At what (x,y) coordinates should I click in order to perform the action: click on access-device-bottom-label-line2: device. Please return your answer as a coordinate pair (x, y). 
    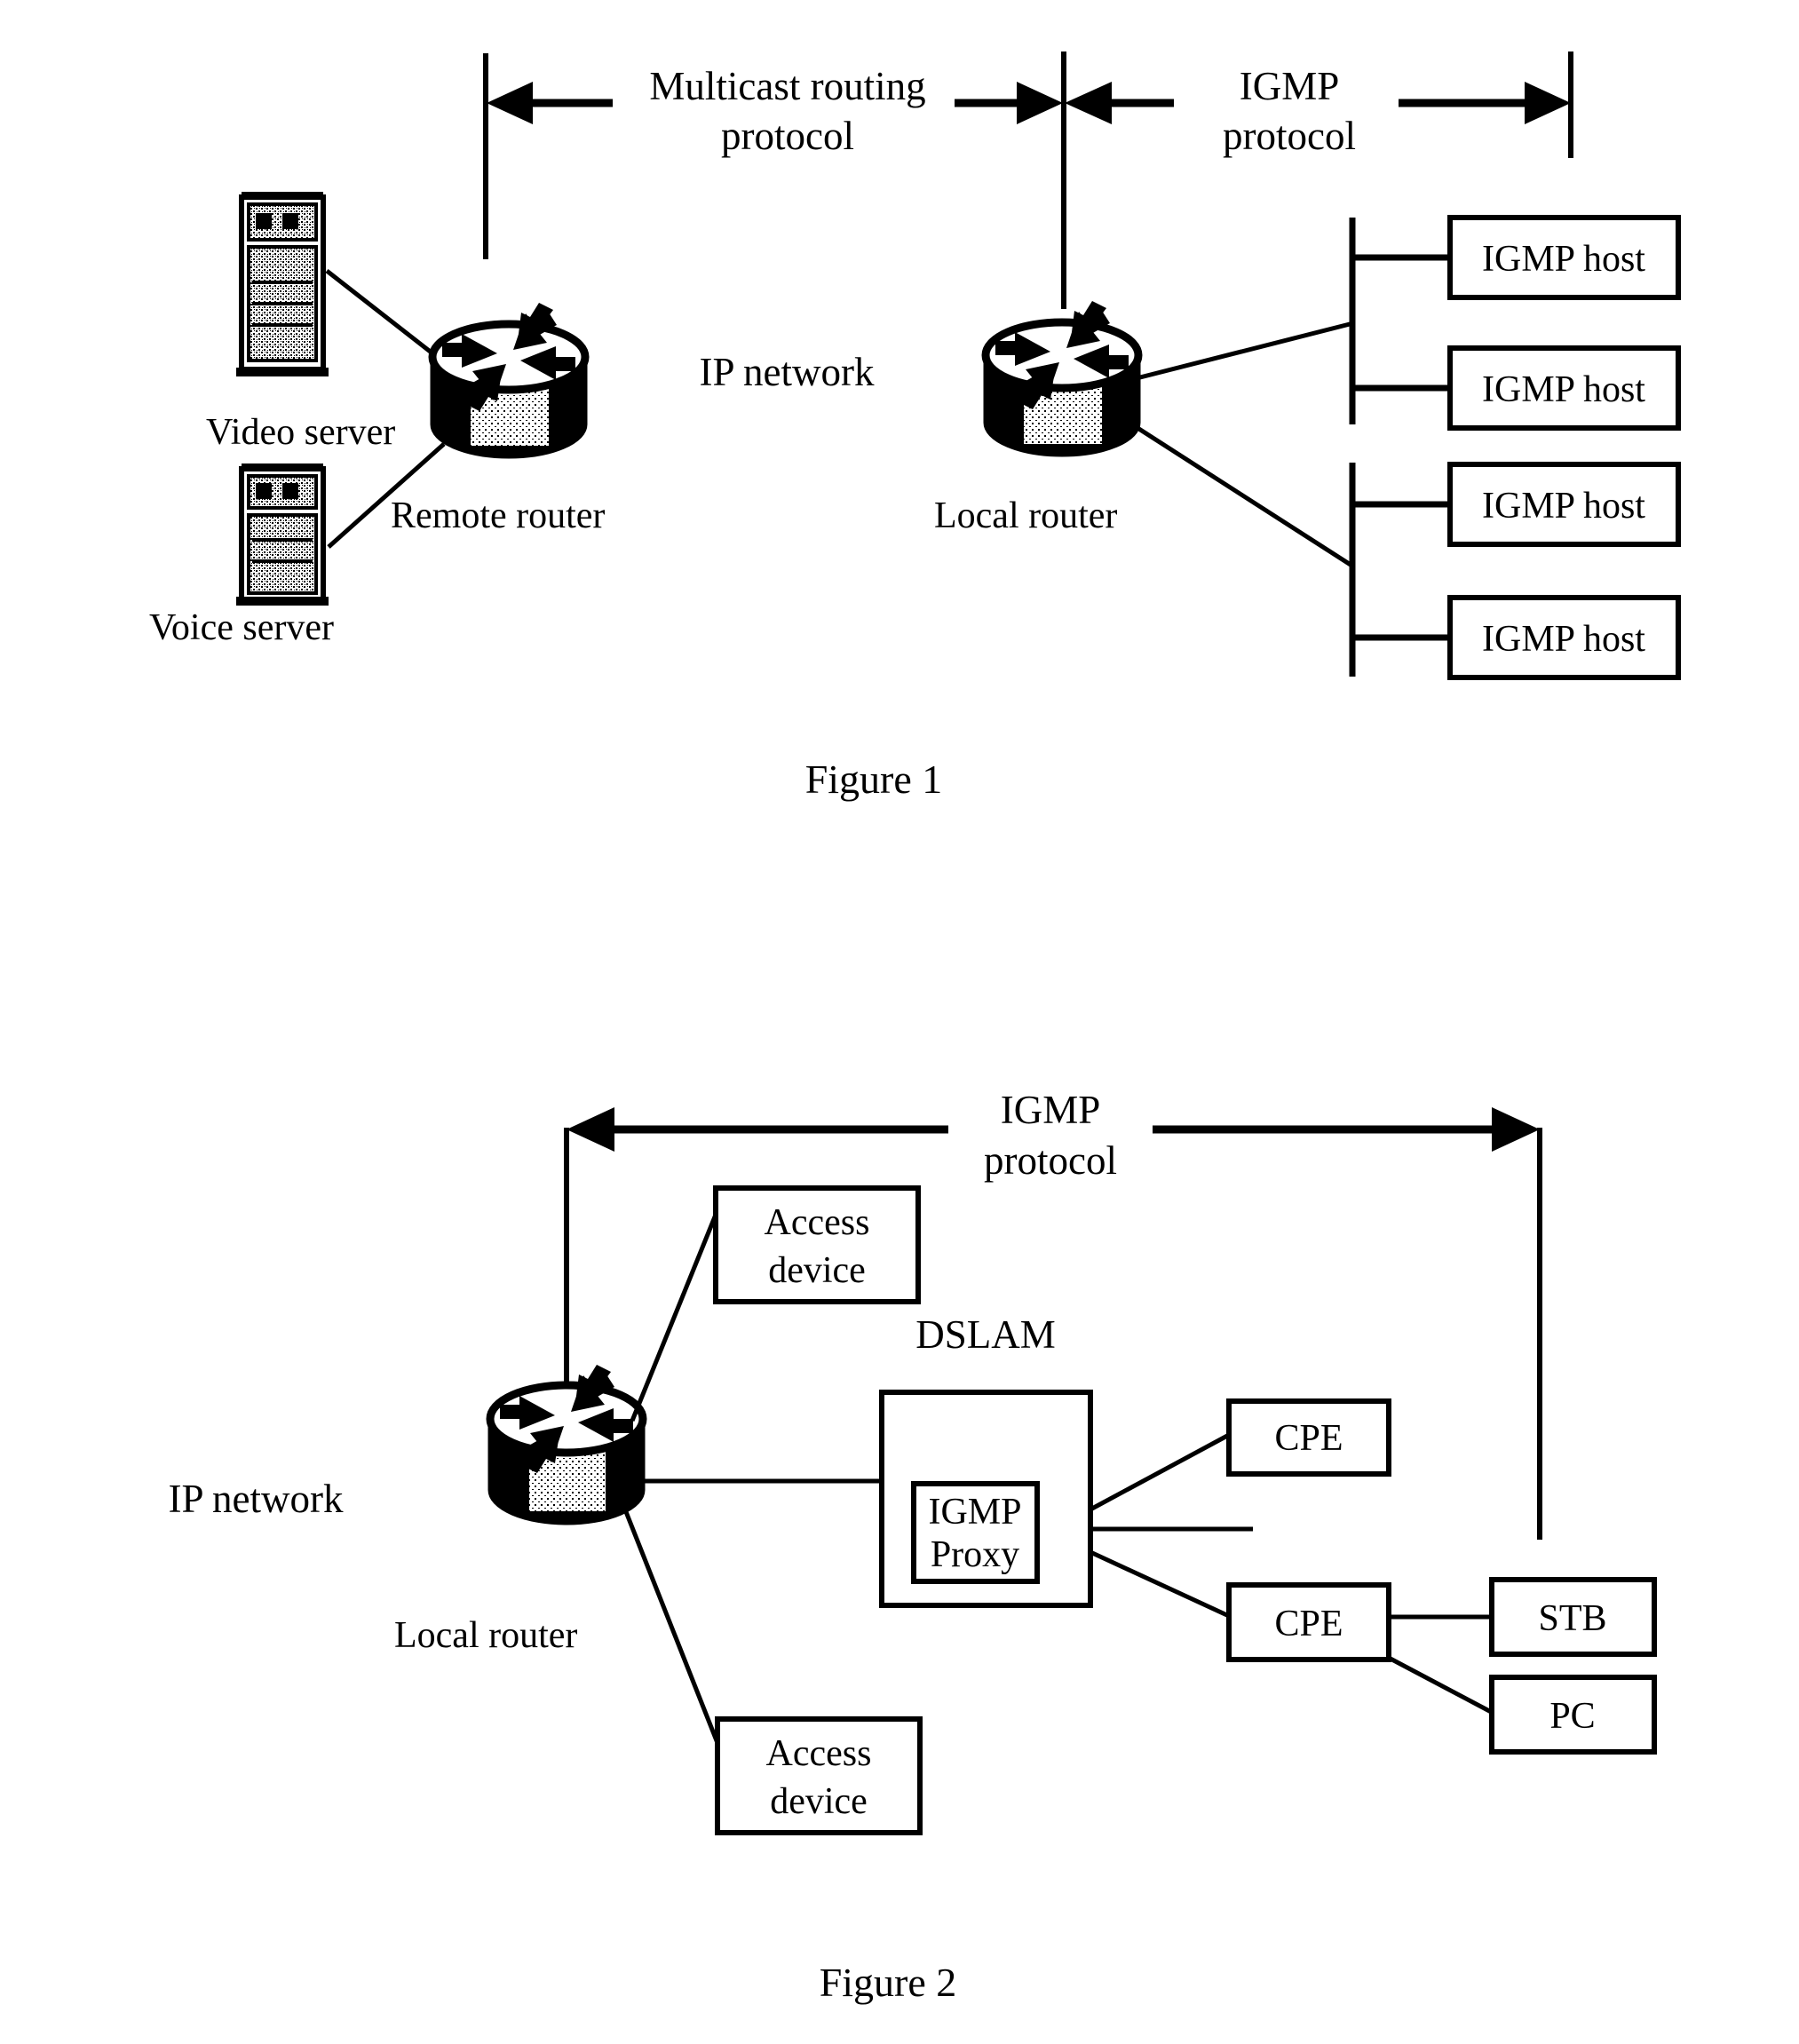
    Looking at the image, I should click on (819, 1801).